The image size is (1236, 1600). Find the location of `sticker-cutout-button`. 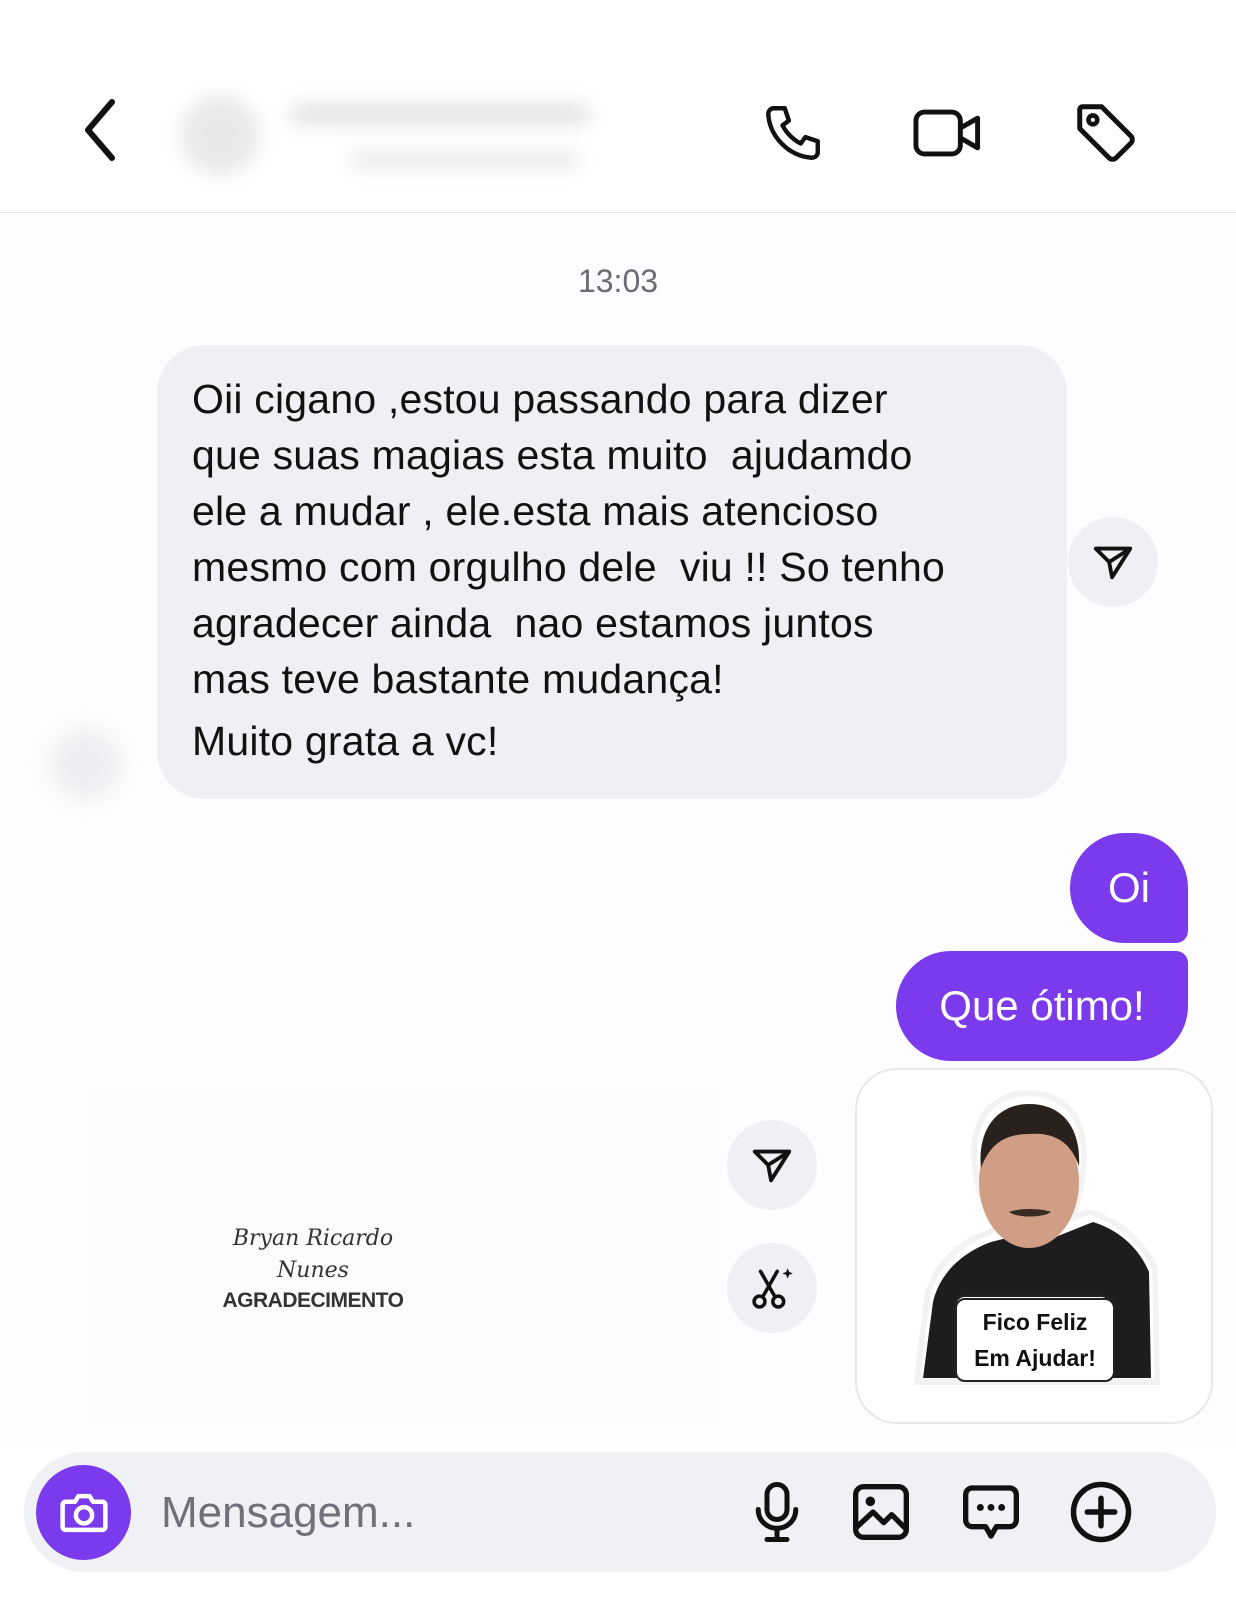

sticker-cutout-button is located at coordinates (772, 1288).